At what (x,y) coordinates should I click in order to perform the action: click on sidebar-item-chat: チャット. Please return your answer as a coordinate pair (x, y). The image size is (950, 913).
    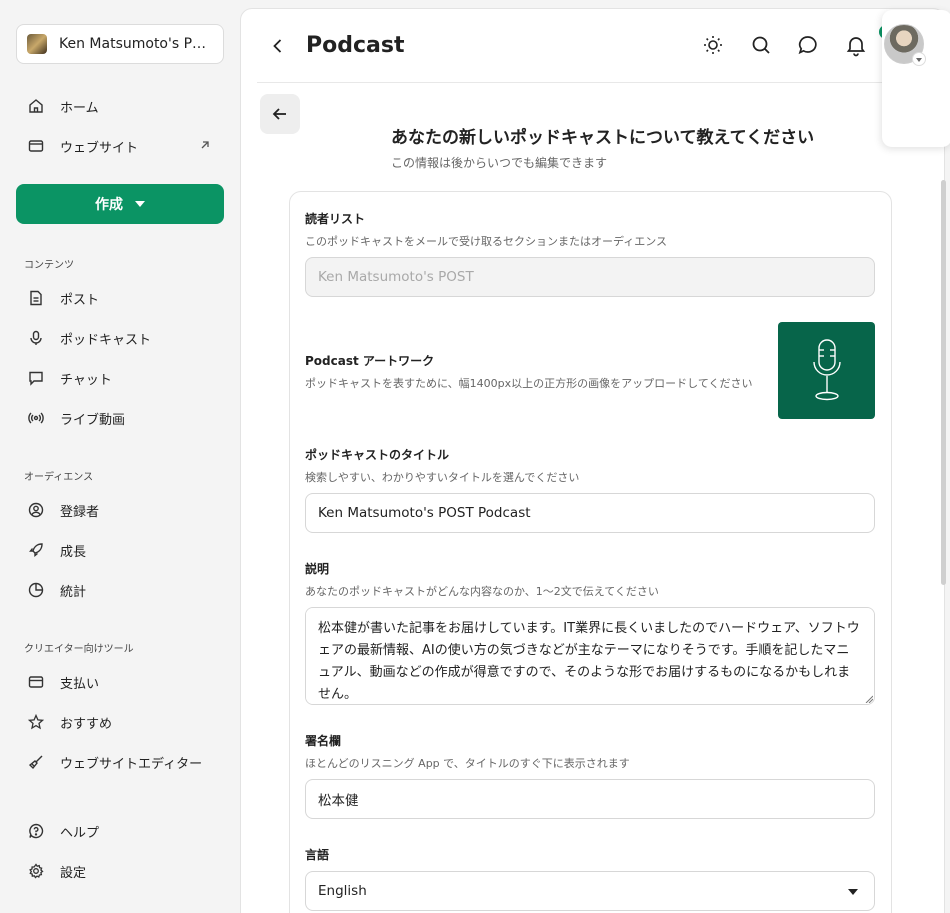
    Looking at the image, I should click on (120, 378).